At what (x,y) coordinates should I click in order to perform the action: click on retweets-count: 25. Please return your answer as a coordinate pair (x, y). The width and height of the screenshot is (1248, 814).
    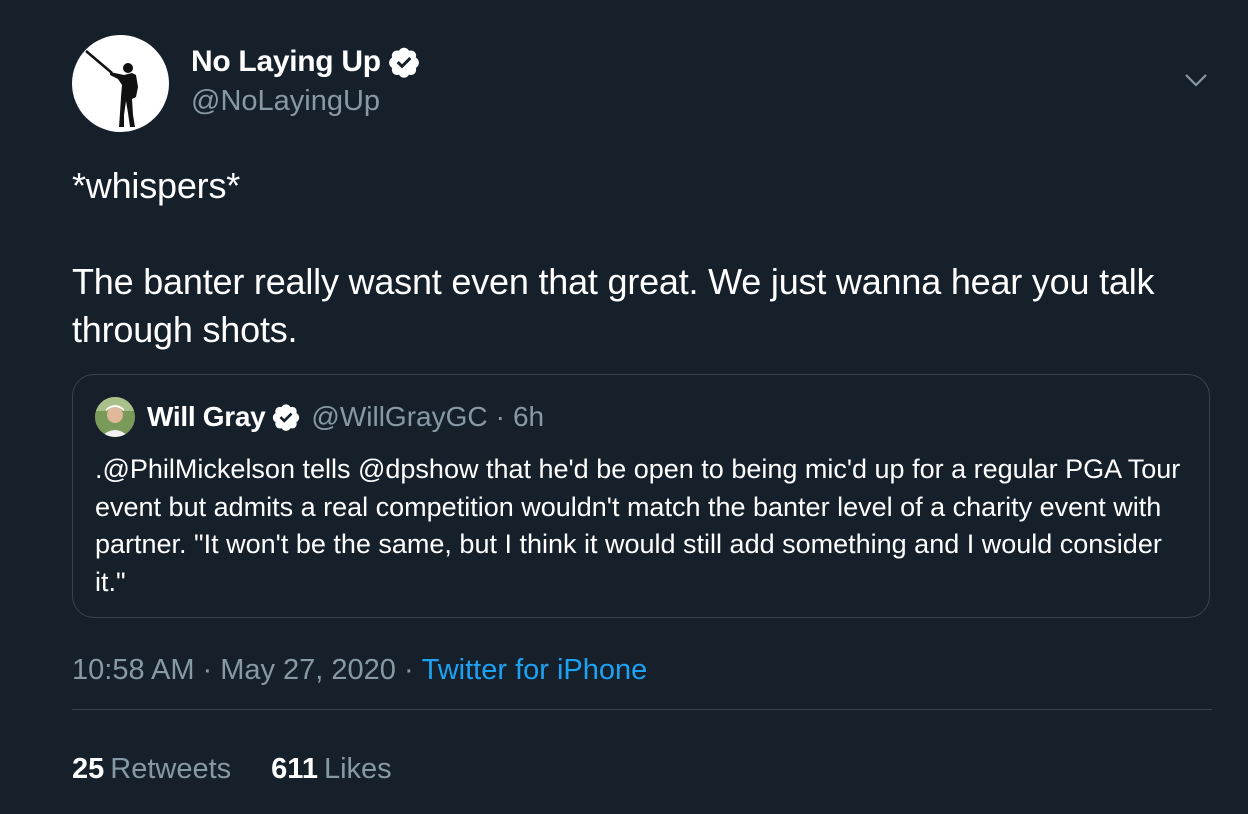
    Looking at the image, I should click on (88, 769).